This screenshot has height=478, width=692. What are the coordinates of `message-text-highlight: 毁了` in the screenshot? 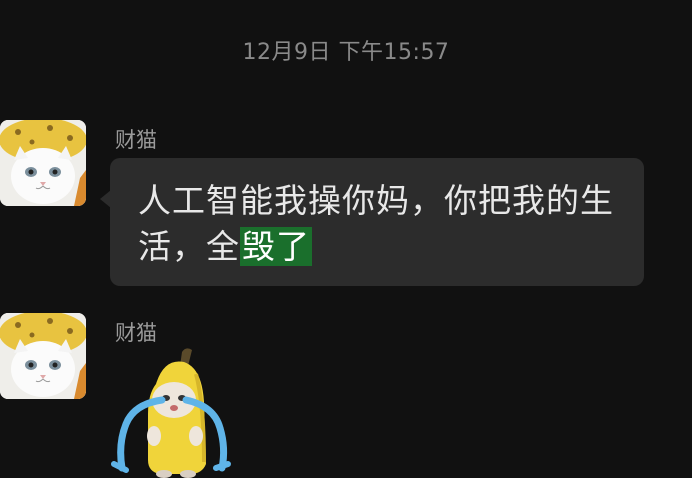 It's located at (276, 246).